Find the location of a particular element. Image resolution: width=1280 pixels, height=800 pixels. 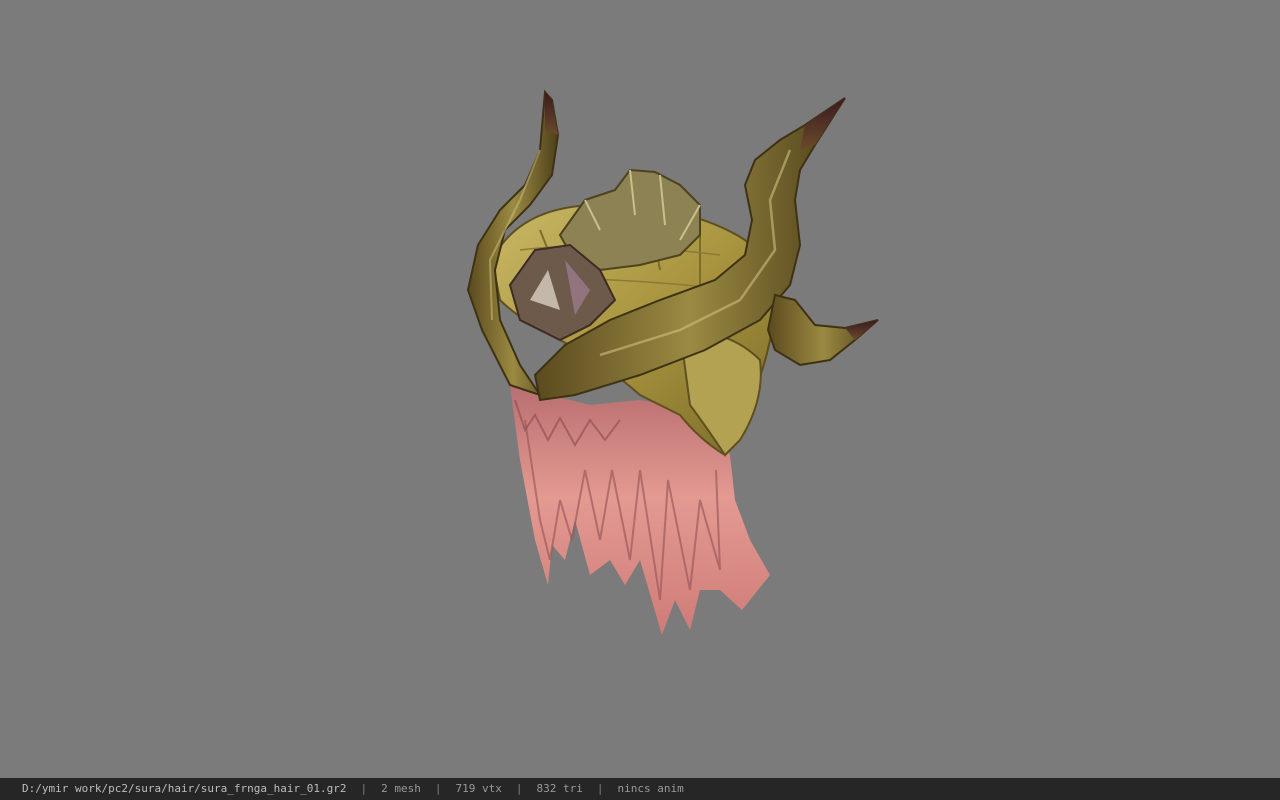

mesh-count-label: 2 mesh is located at coordinates (401, 788).